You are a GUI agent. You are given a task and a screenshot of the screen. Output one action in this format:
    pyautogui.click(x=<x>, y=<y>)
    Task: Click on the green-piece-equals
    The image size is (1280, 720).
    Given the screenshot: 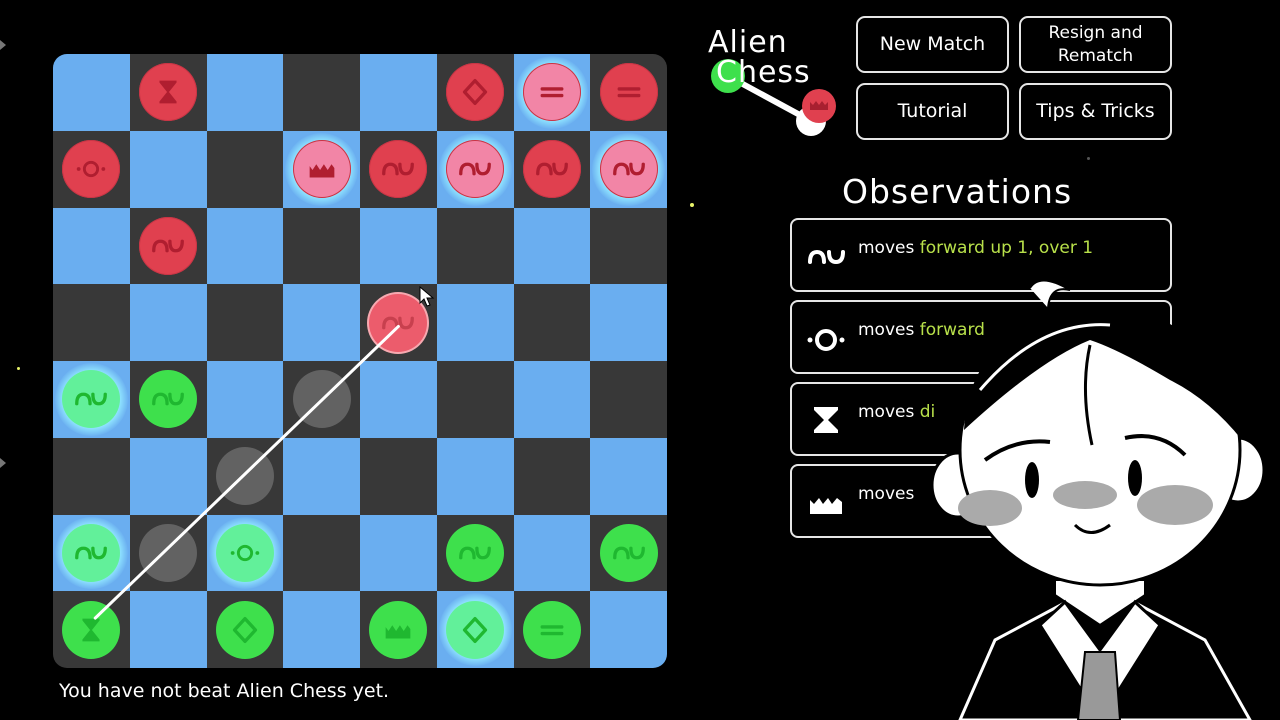 What is the action you would take?
    pyautogui.click(x=551, y=629)
    